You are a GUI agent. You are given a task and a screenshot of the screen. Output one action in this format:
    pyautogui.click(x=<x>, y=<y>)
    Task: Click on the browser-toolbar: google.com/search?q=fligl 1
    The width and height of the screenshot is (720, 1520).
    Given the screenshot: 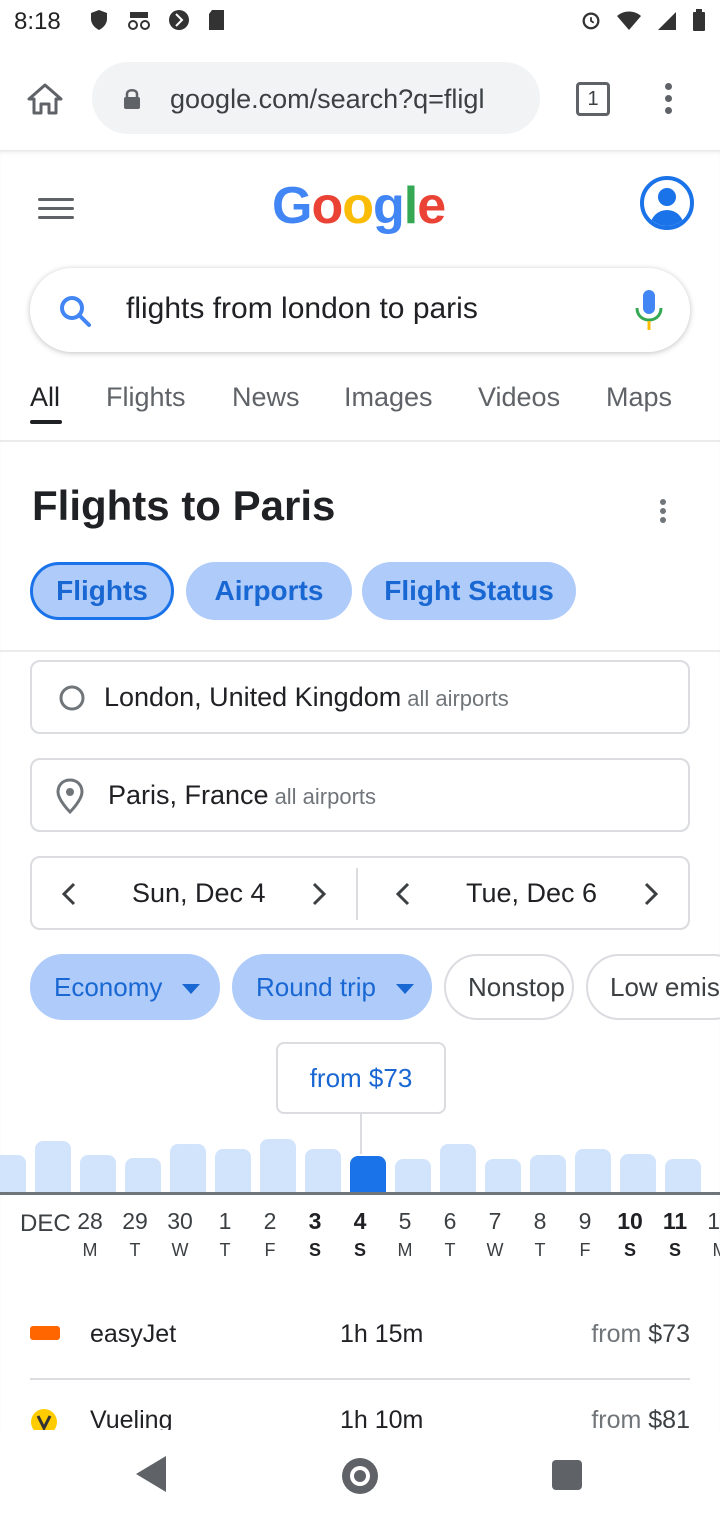 What is the action you would take?
    pyautogui.click(x=360, y=100)
    